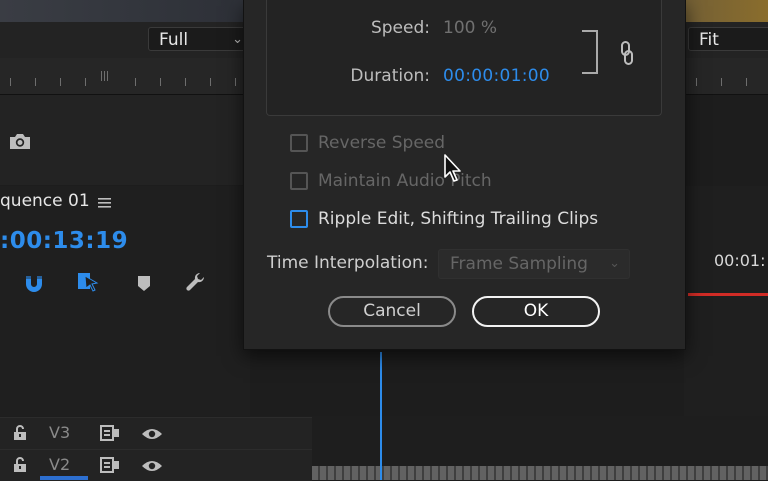 This screenshot has height=481, width=768. Describe the element at coordinates (390, 76) in the screenshot. I see `duration-label: Duration:` at that location.